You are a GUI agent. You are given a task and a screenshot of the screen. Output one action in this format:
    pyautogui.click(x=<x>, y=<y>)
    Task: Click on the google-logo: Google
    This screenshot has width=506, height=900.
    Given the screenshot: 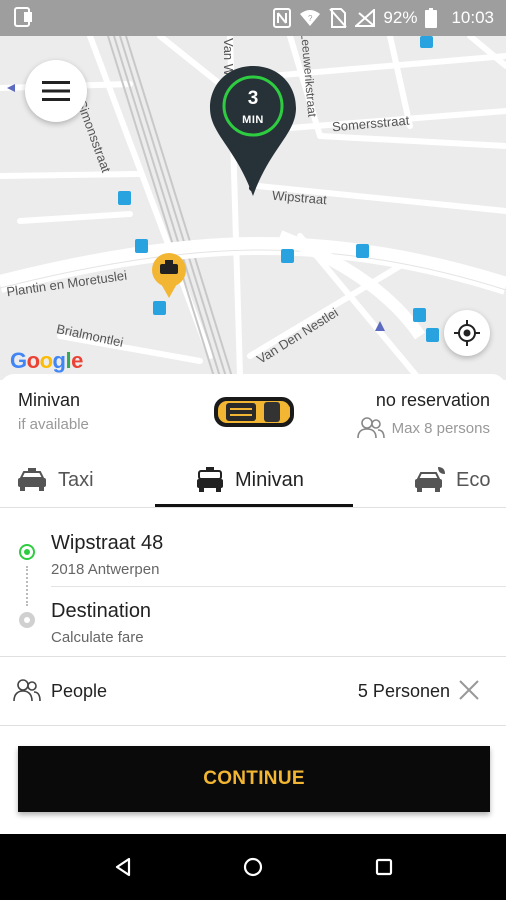 What is the action you would take?
    pyautogui.click(x=46, y=360)
    